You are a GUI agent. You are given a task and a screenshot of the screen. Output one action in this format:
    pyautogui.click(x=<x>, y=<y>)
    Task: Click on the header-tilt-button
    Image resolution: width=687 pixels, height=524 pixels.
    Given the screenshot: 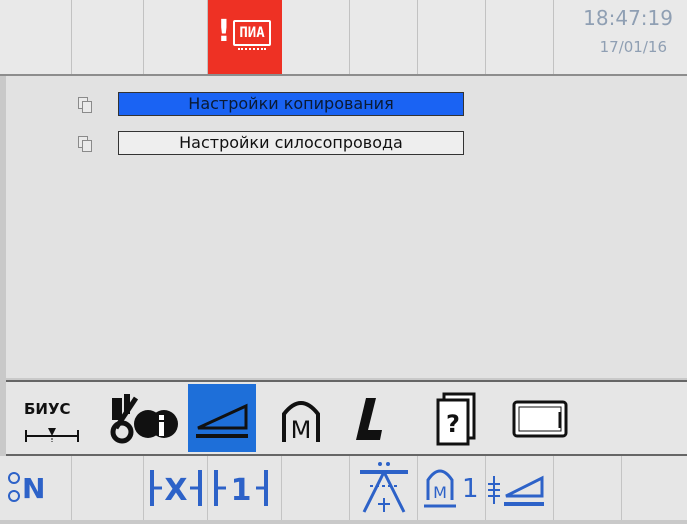 What is the action you would take?
    pyautogui.click(x=222, y=418)
    